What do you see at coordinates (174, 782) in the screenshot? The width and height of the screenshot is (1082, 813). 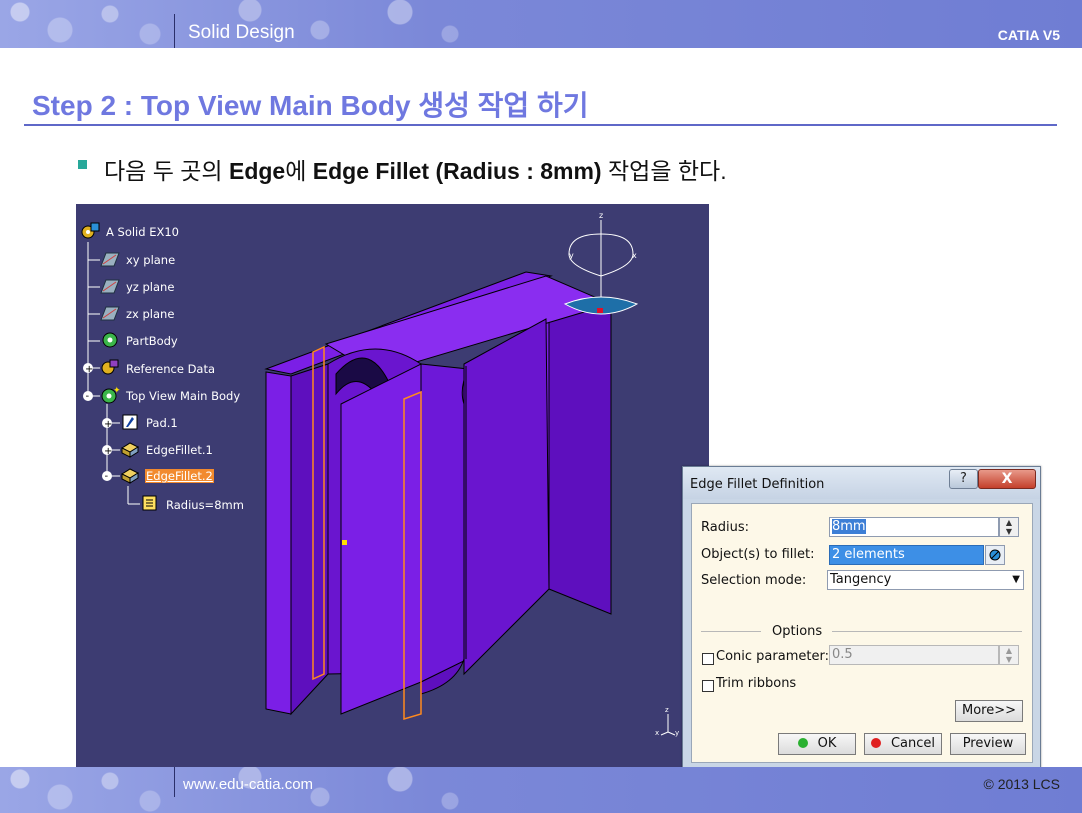 I see `footer-separator` at bounding box center [174, 782].